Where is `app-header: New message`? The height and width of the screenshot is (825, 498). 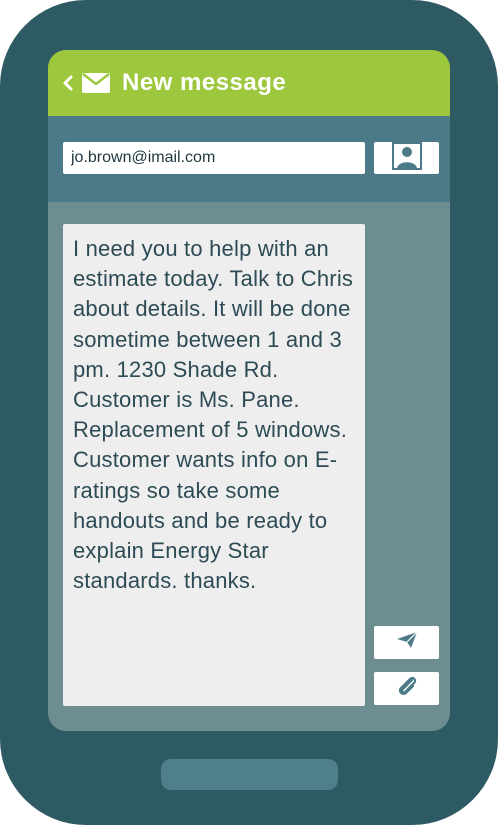 app-header: New message is located at coordinates (249, 83).